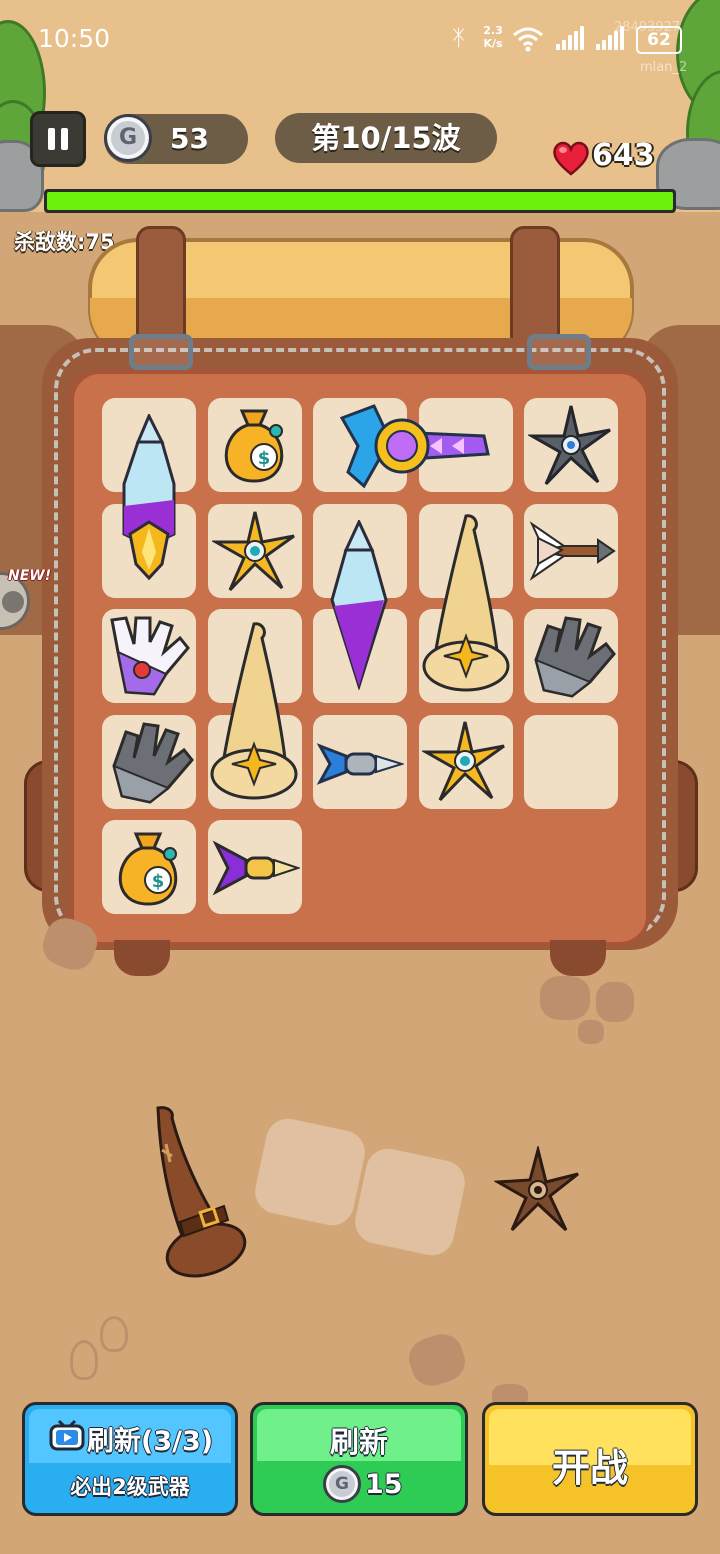  Describe the element at coordinates (570, 158) in the screenshot. I see `heart-icon` at that location.